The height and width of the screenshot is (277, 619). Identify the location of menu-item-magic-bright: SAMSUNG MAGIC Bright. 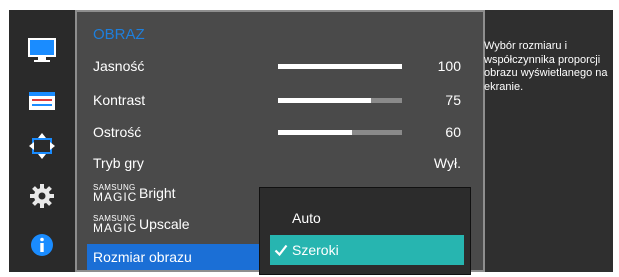
(183, 195).